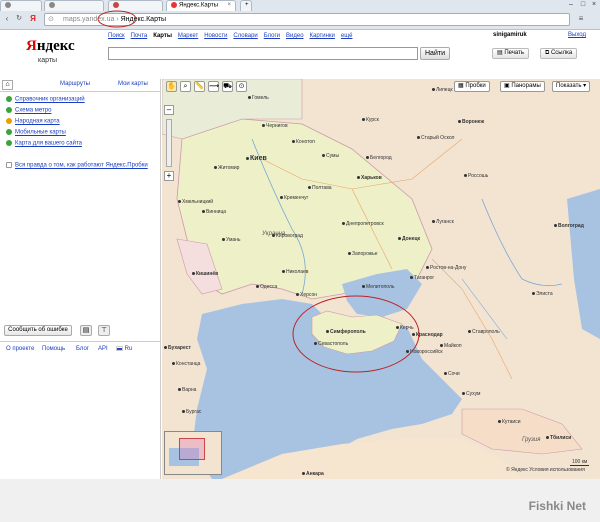  Describe the element at coordinates (484, 332) in the screenshot. I see `city-label: Ставрополь` at that location.